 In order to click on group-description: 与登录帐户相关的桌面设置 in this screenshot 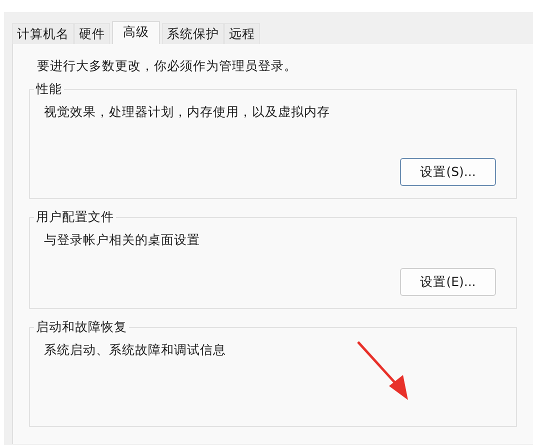, I will do `click(122, 240)`.